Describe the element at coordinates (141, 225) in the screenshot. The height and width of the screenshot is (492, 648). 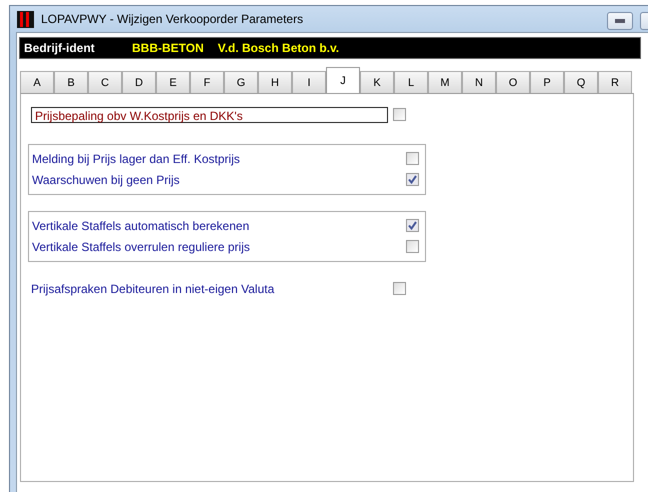
I see `option-label: Vertikale Staffels automatisch berekenen` at that location.